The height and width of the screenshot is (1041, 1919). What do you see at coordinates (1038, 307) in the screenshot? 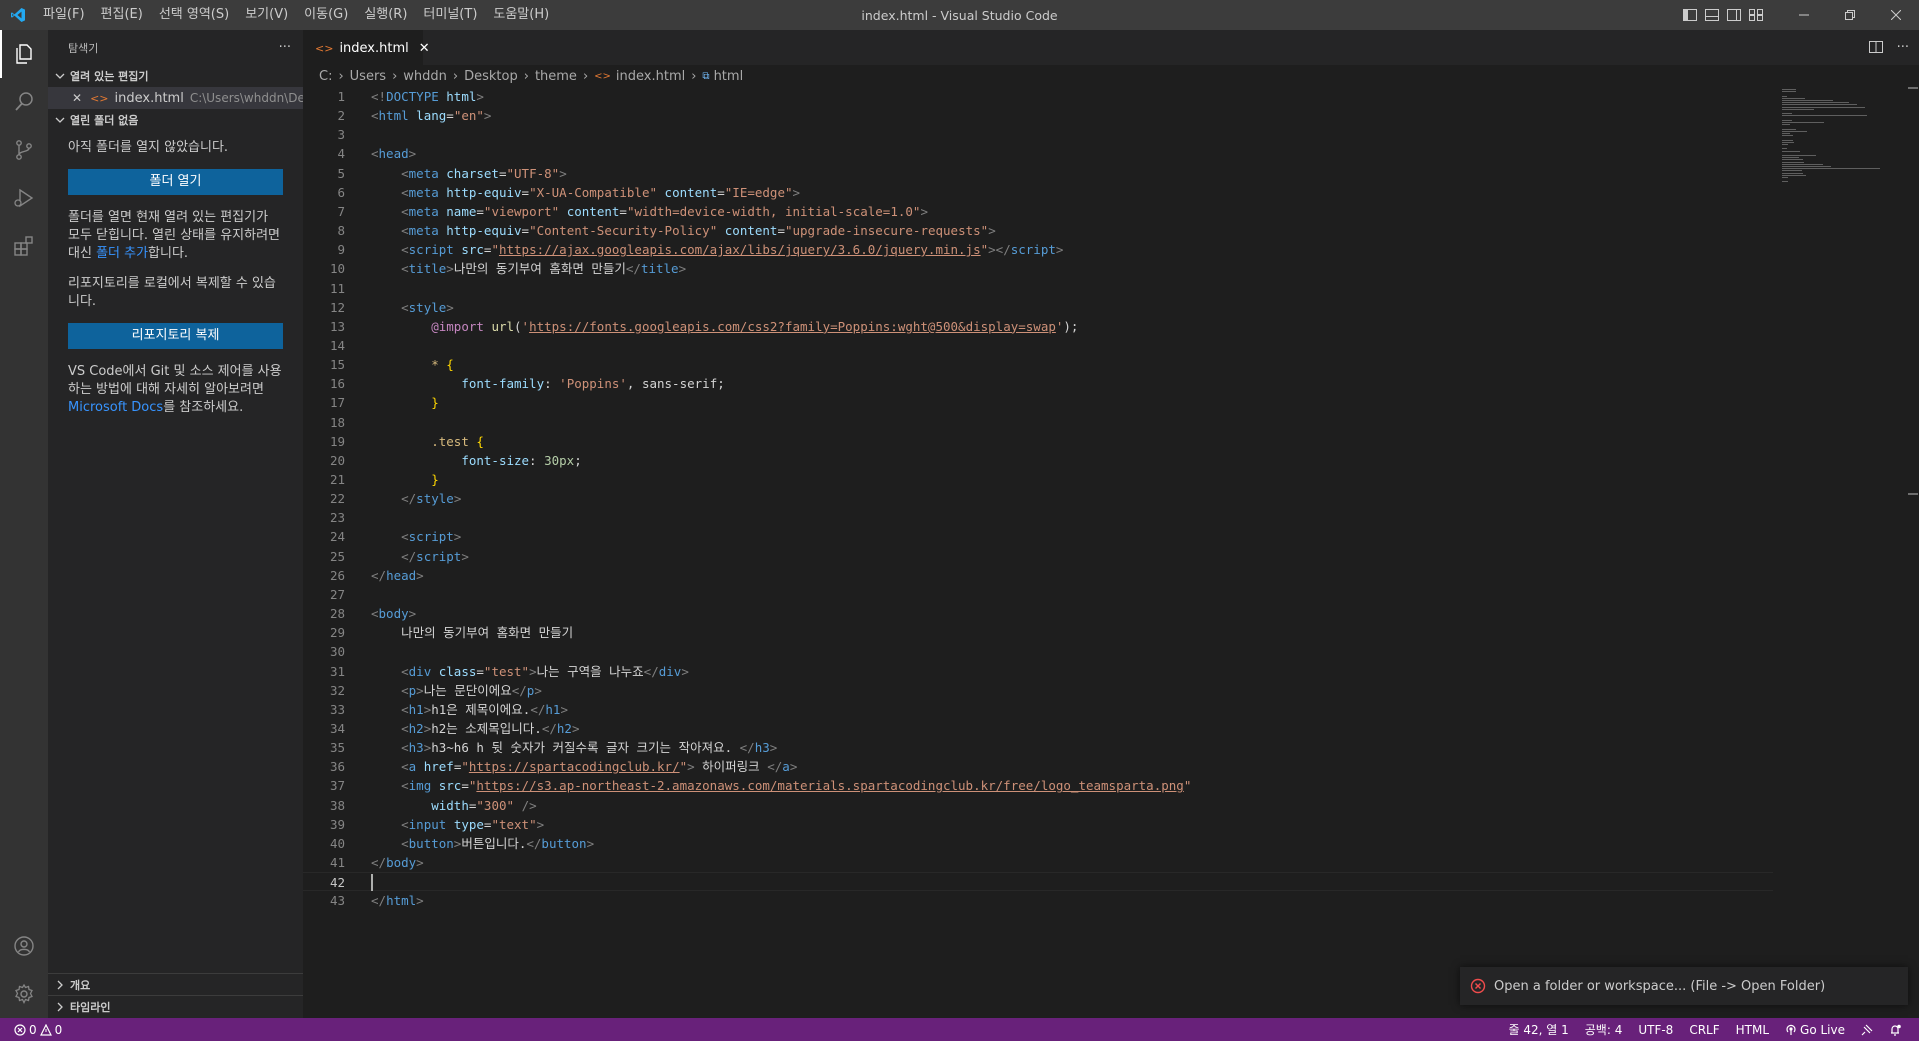
I see `code-line: 12 <style>` at bounding box center [1038, 307].